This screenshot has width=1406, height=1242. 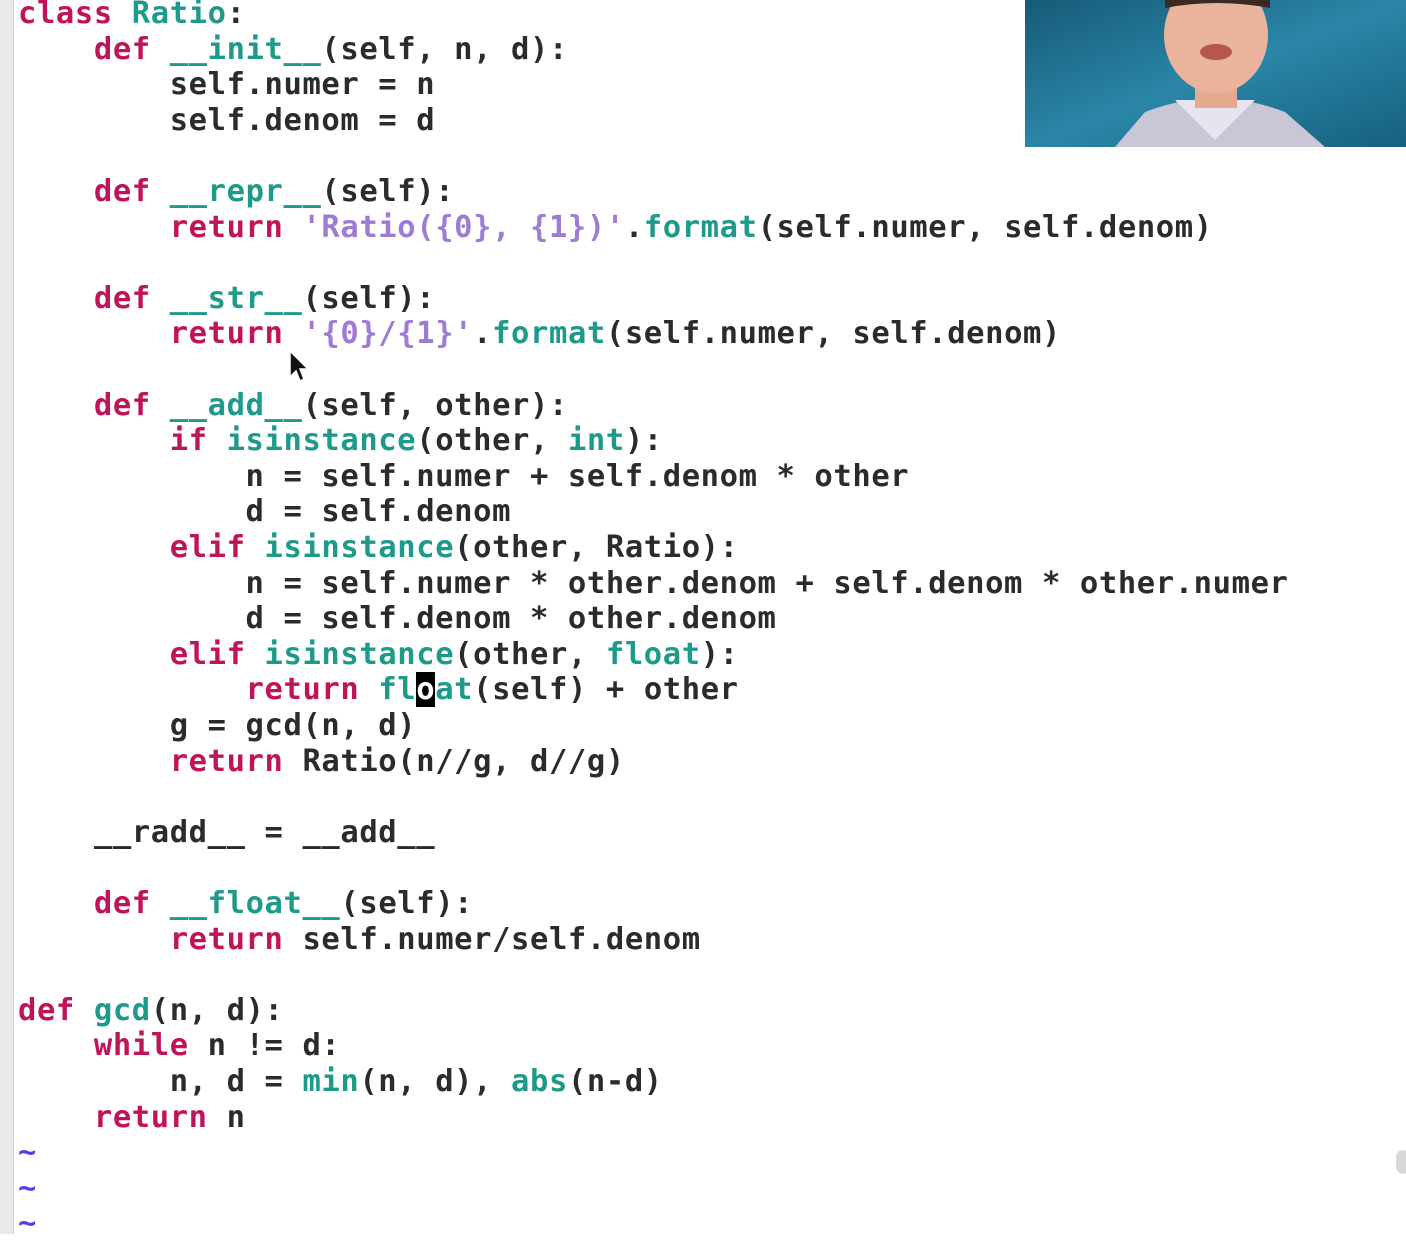 I want to click on code-token: self.denom = d, so click(x=227, y=120).